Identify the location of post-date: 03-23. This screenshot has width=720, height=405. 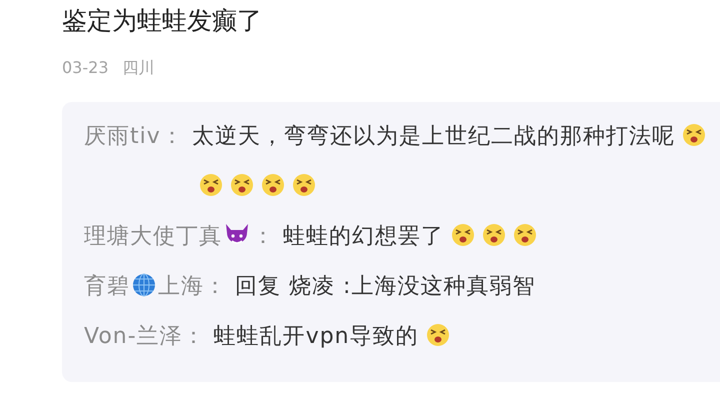
(85, 68).